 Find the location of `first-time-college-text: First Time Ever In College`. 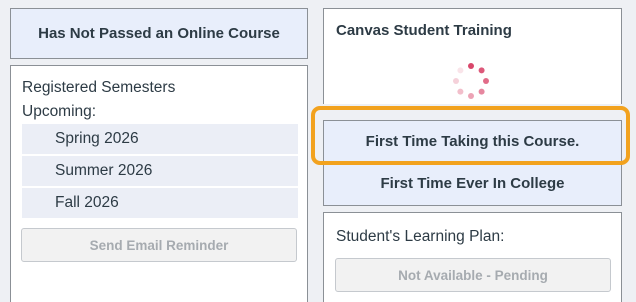

first-time-college-text: First Time Ever In College is located at coordinates (472, 183).